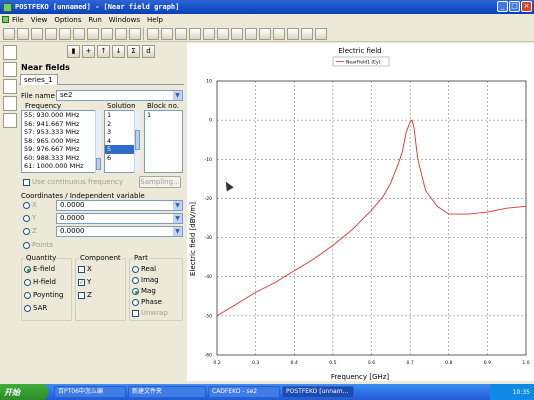 The width and height of the screenshot is (534, 400). Describe the element at coordinates (133, 51) in the screenshot. I see `sum-icon: Σ` at that location.